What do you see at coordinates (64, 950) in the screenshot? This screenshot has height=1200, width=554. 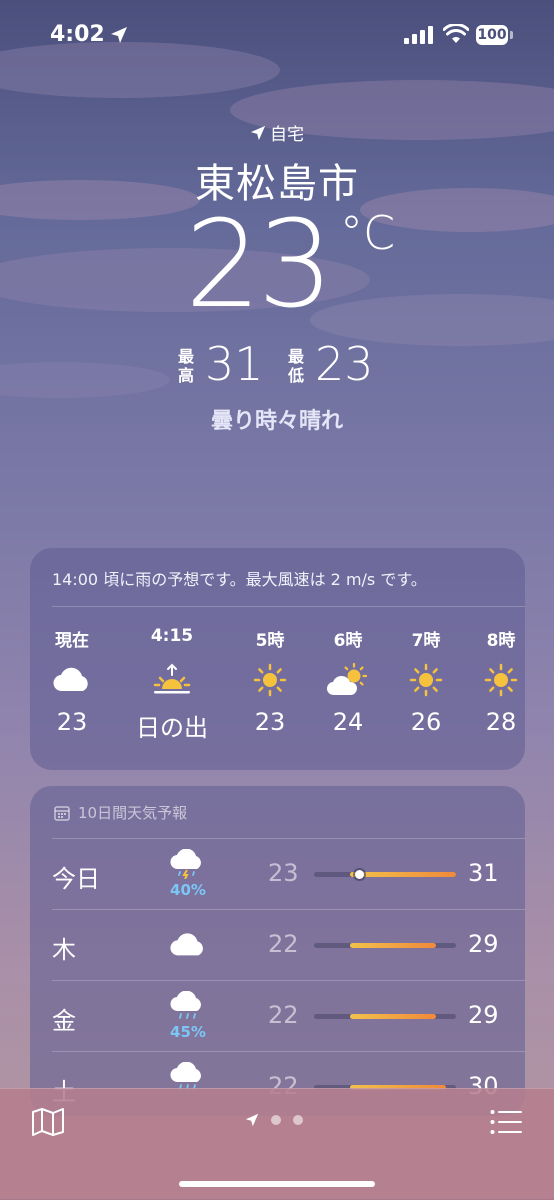 I see `day-label: 木` at bounding box center [64, 950].